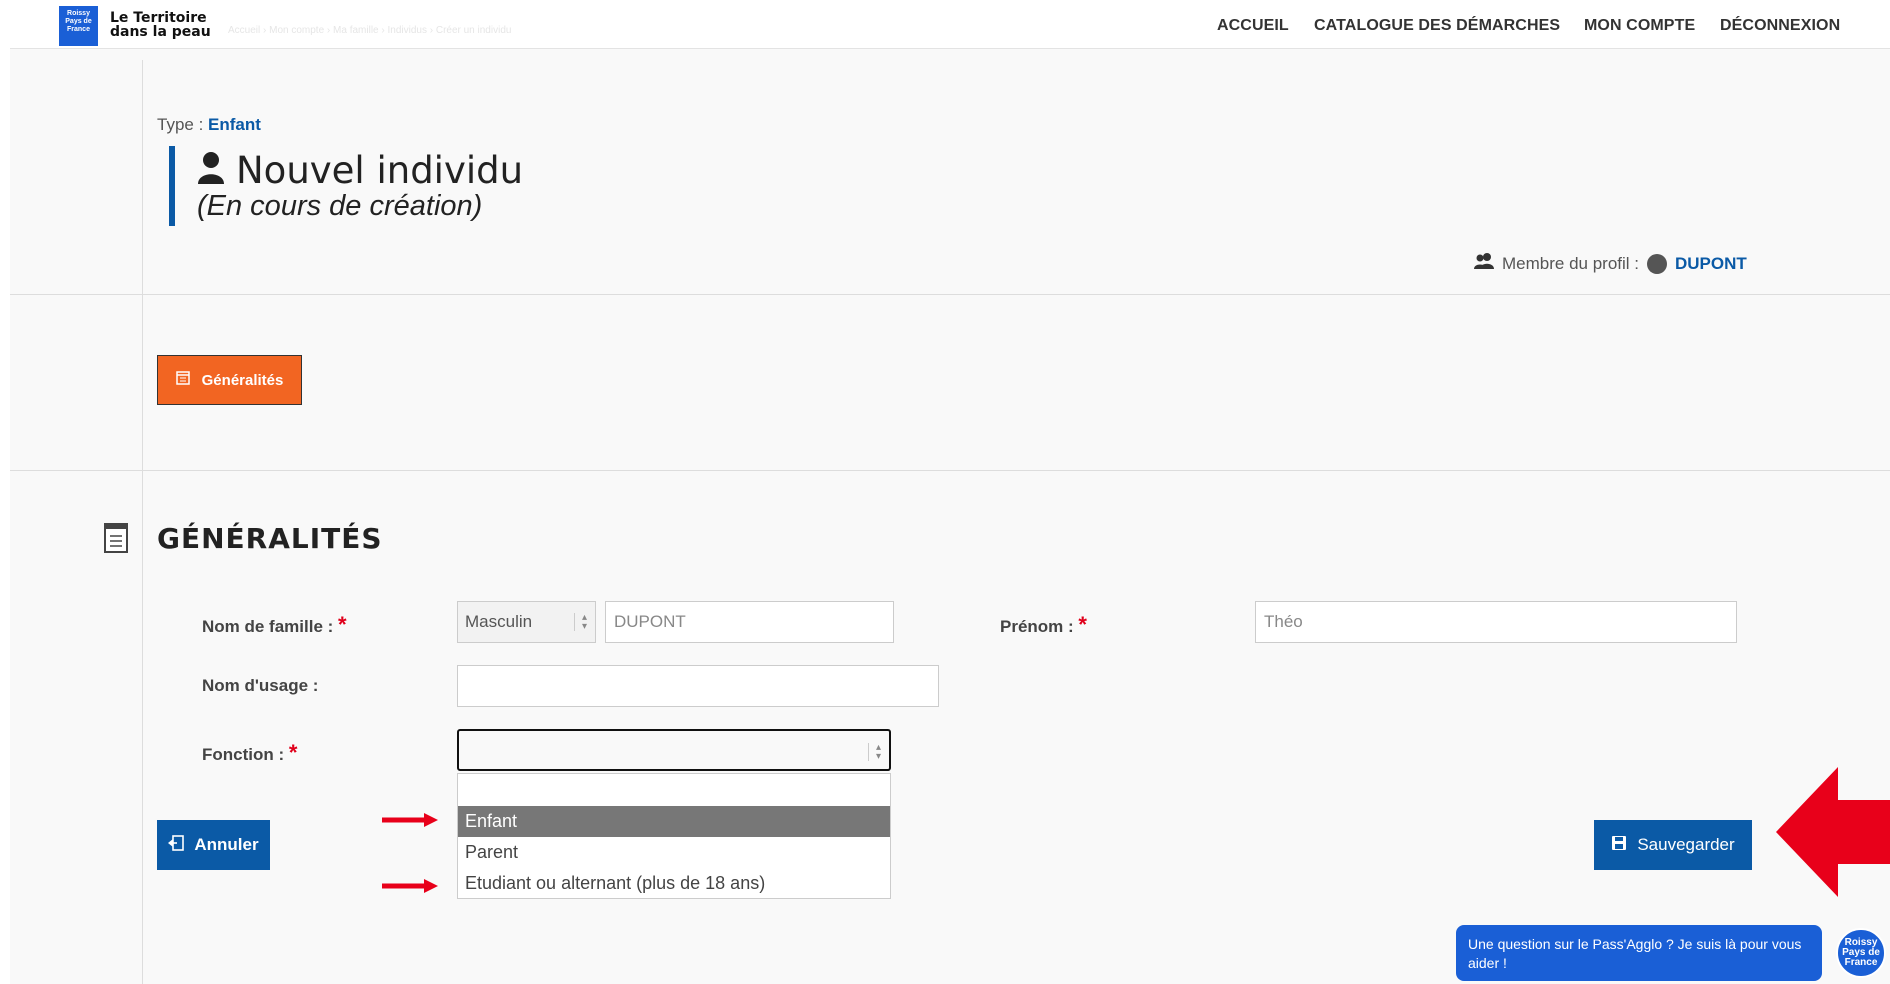  I want to click on nom-famille-label-text: Nom de famille :, so click(268, 626).